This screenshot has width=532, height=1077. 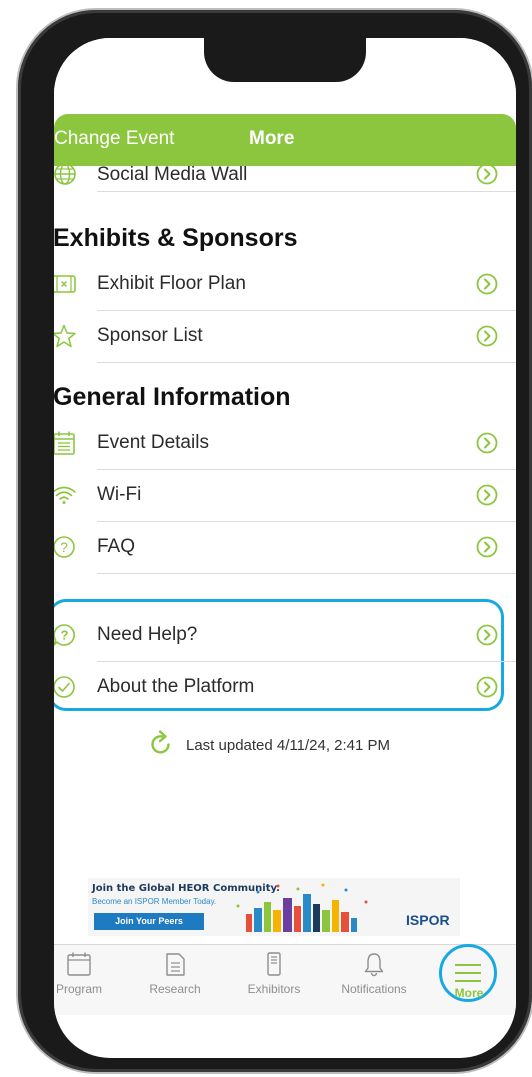 What do you see at coordinates (153, 442) in the screenshot?
I see `menu-item-label: Event Details` at bounding box center [153, 442].